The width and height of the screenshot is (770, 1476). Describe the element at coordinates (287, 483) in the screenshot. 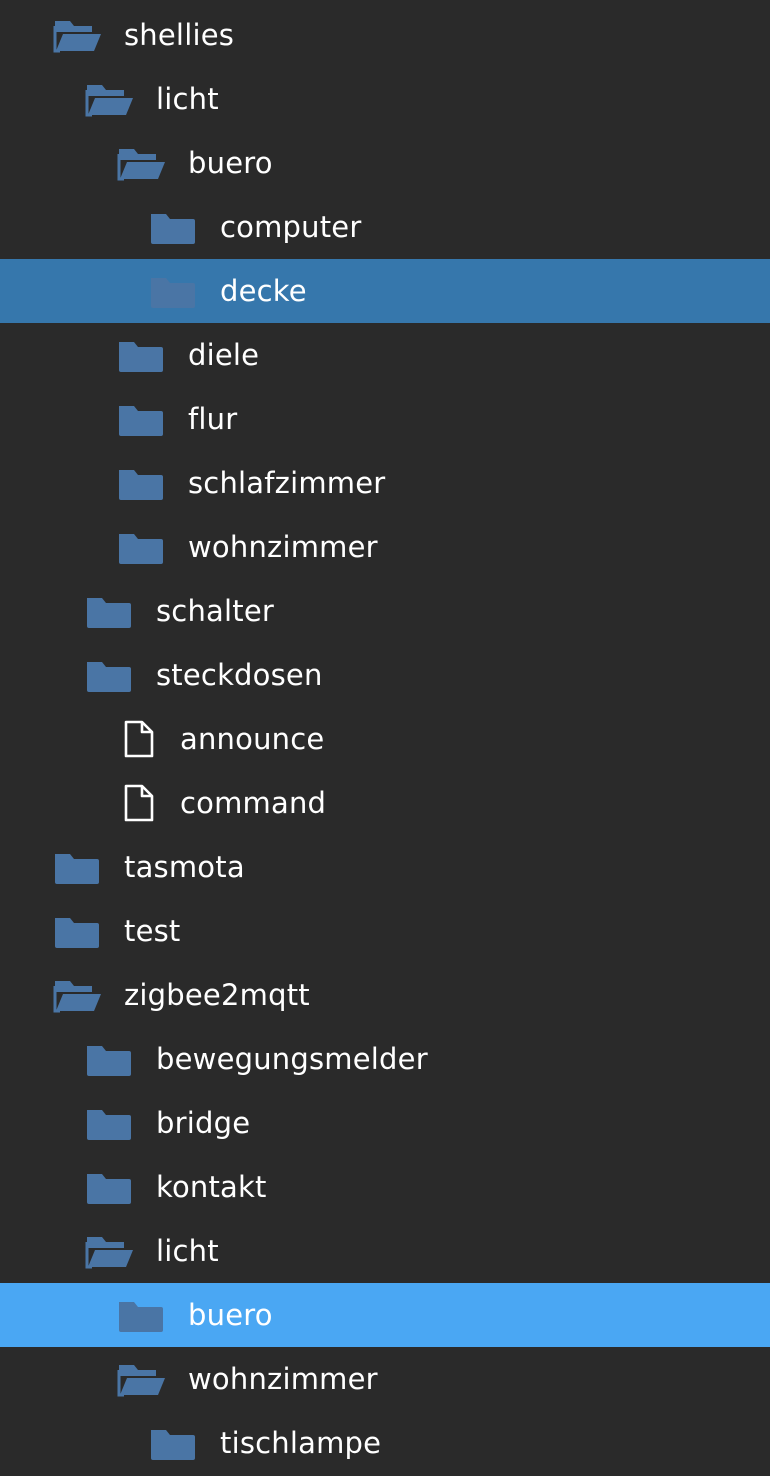

I see `tree-item-label: schlafzimmer` at that location.